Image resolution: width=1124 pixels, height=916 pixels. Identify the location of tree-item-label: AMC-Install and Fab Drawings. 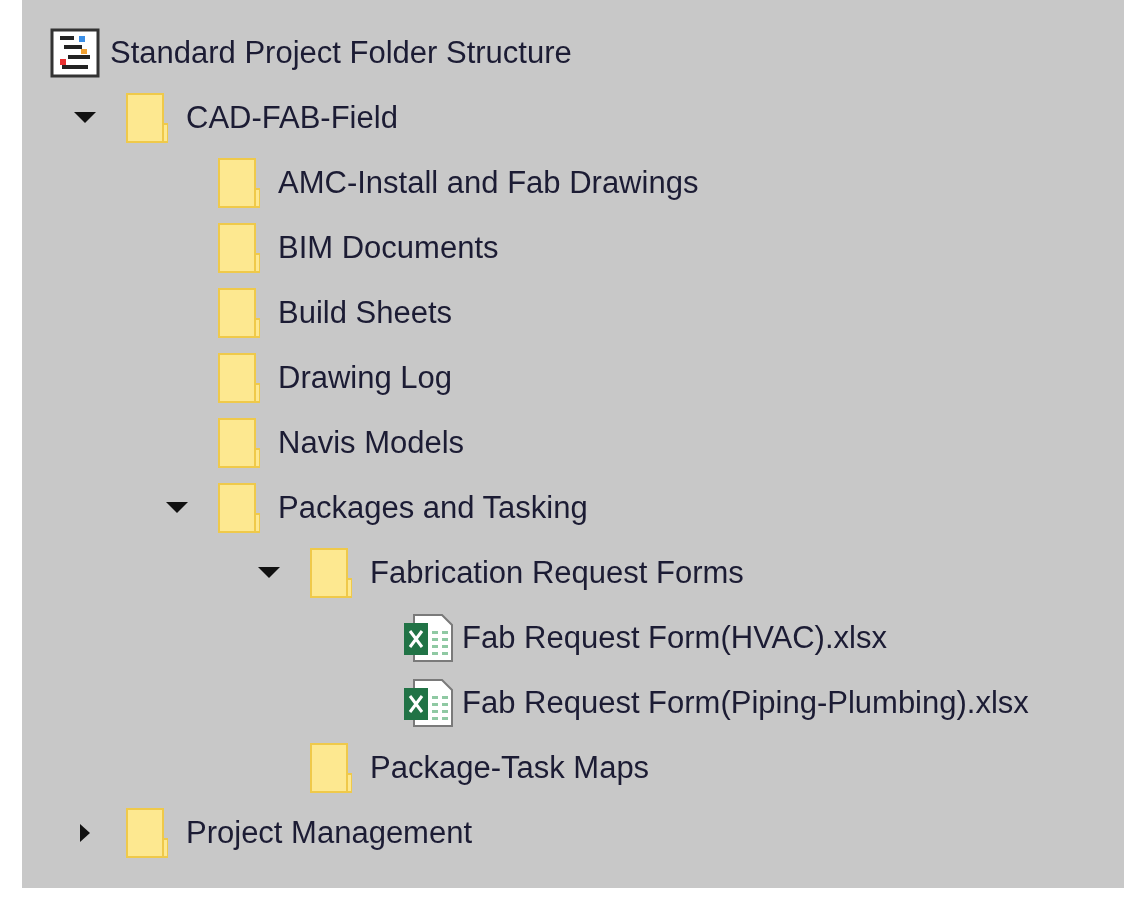
(488, 182).